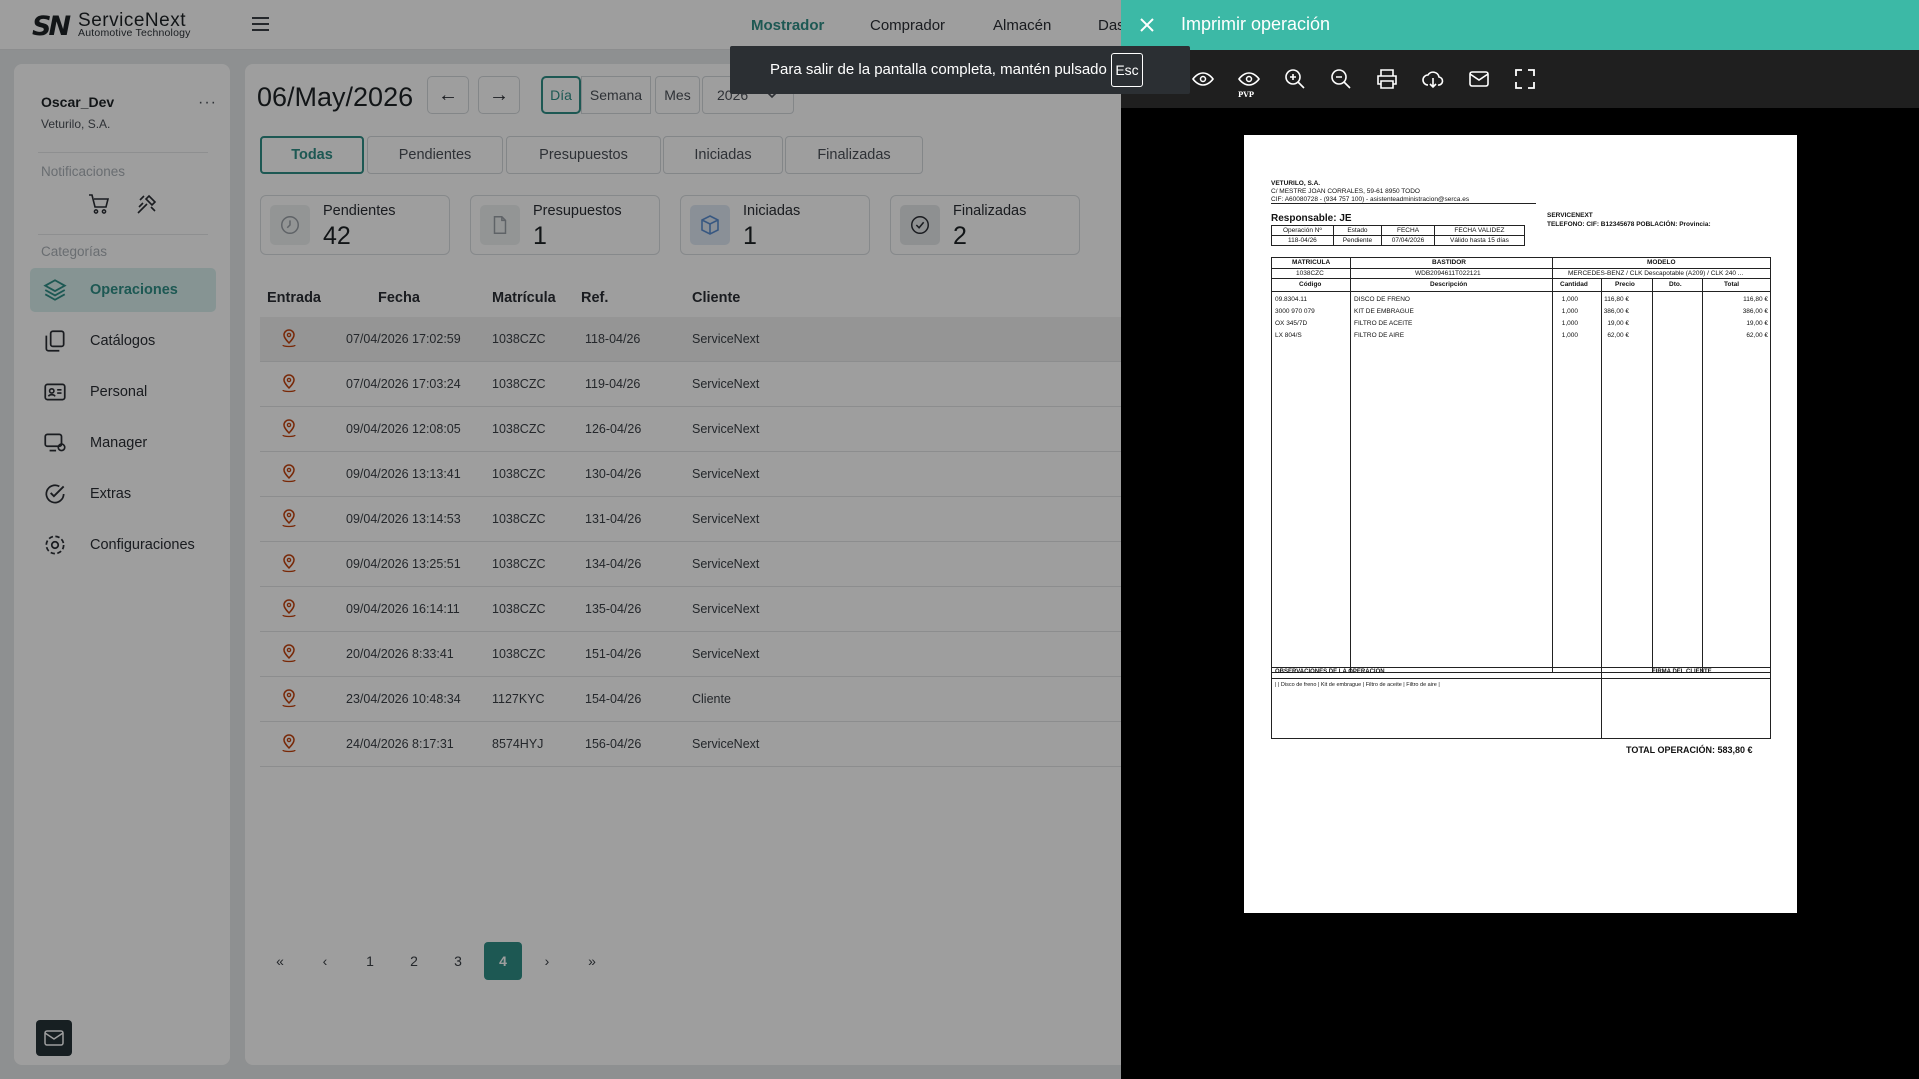 This screenshot has width=1919, height=1079. I want to click on doc-line-total: 386,00 €, so click(1755, 311).